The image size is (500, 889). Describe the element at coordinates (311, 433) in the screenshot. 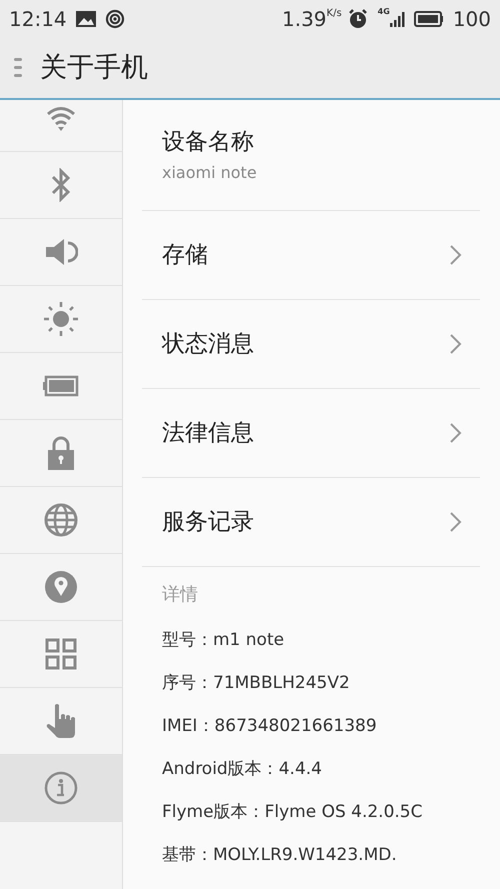

I see `menu-row: 法律信息` at that location.